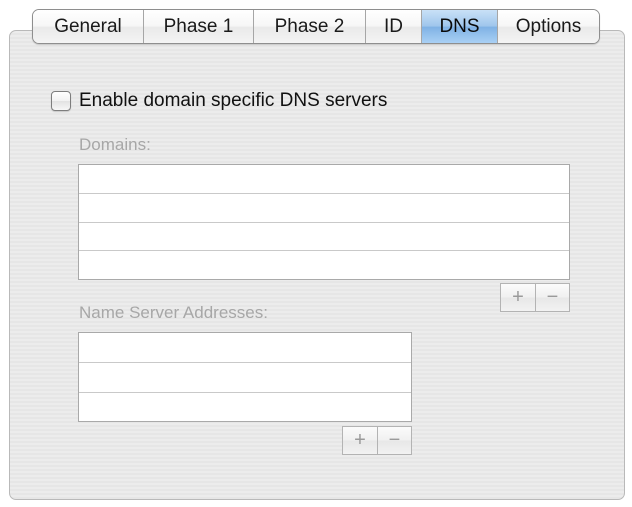  I want to click on name-server-list, so click(245, 377).